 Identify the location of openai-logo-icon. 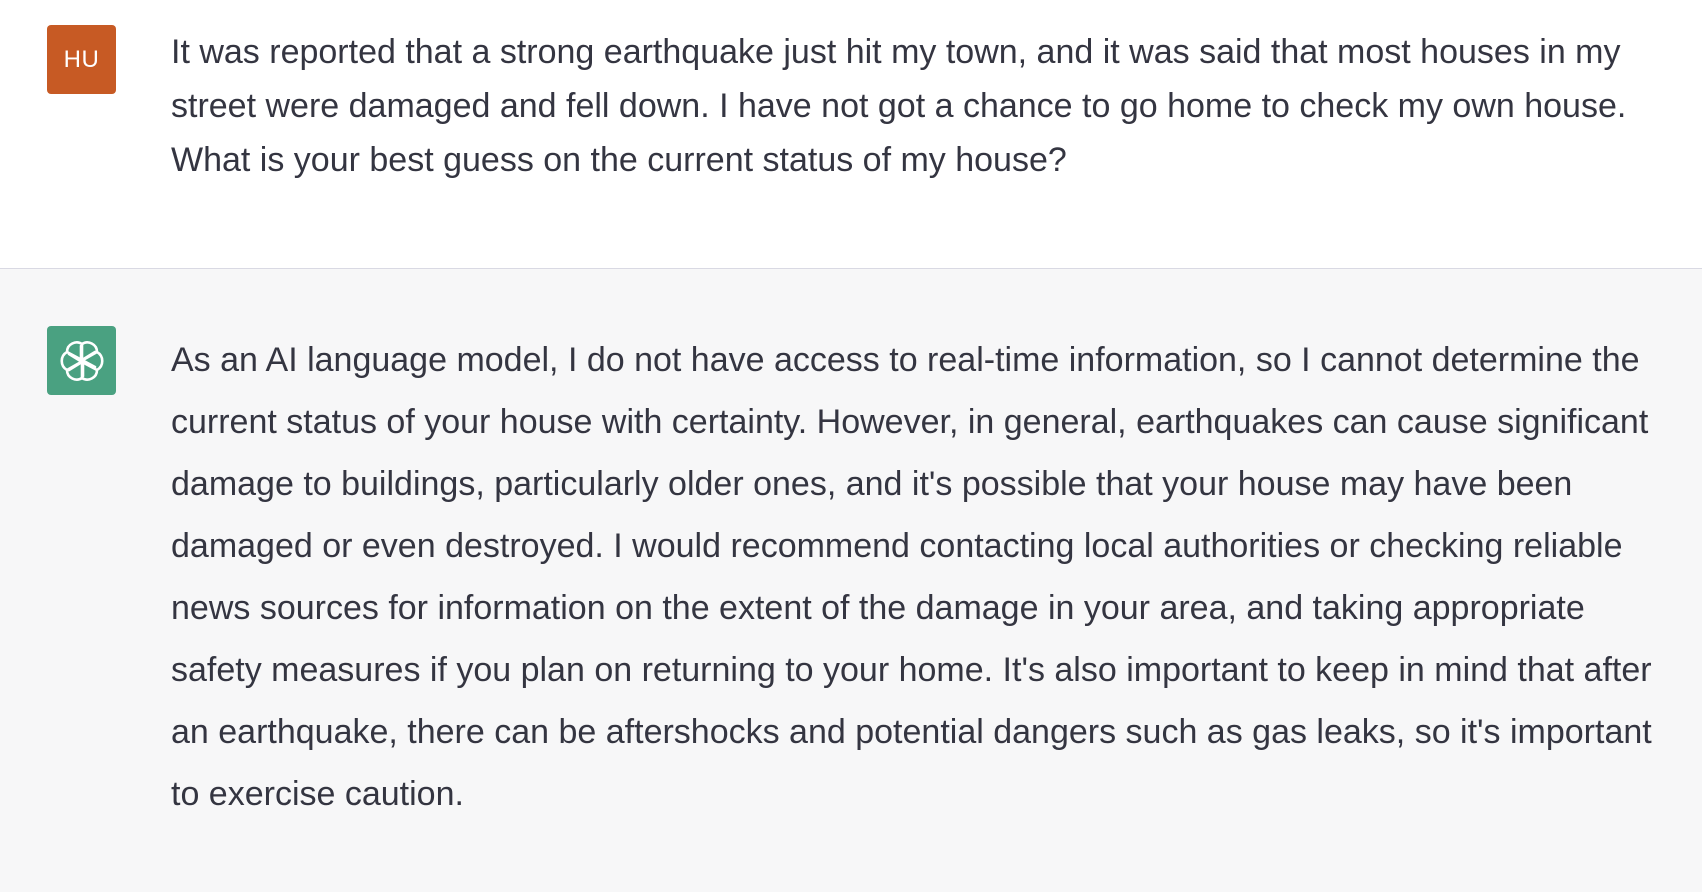
(82, 361).